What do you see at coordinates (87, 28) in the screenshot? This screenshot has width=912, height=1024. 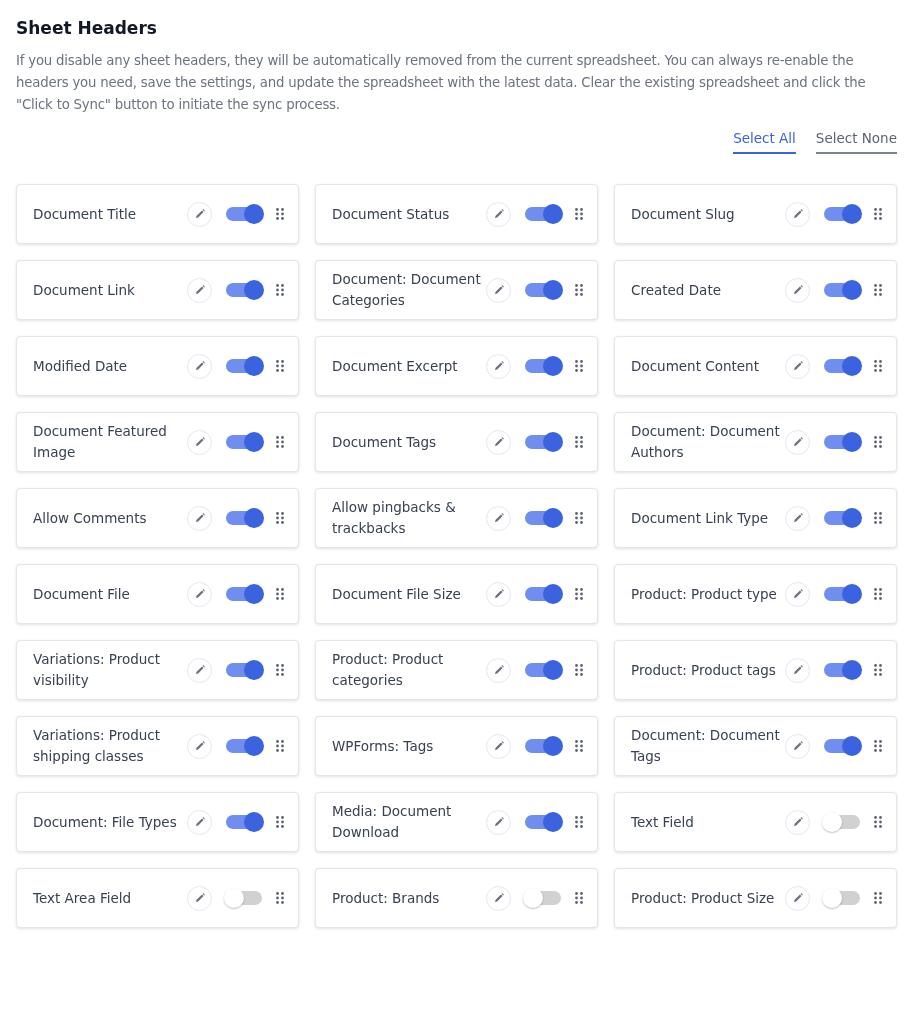 I see `section-title: Sheet Headers` at bounding box center [87, 28].